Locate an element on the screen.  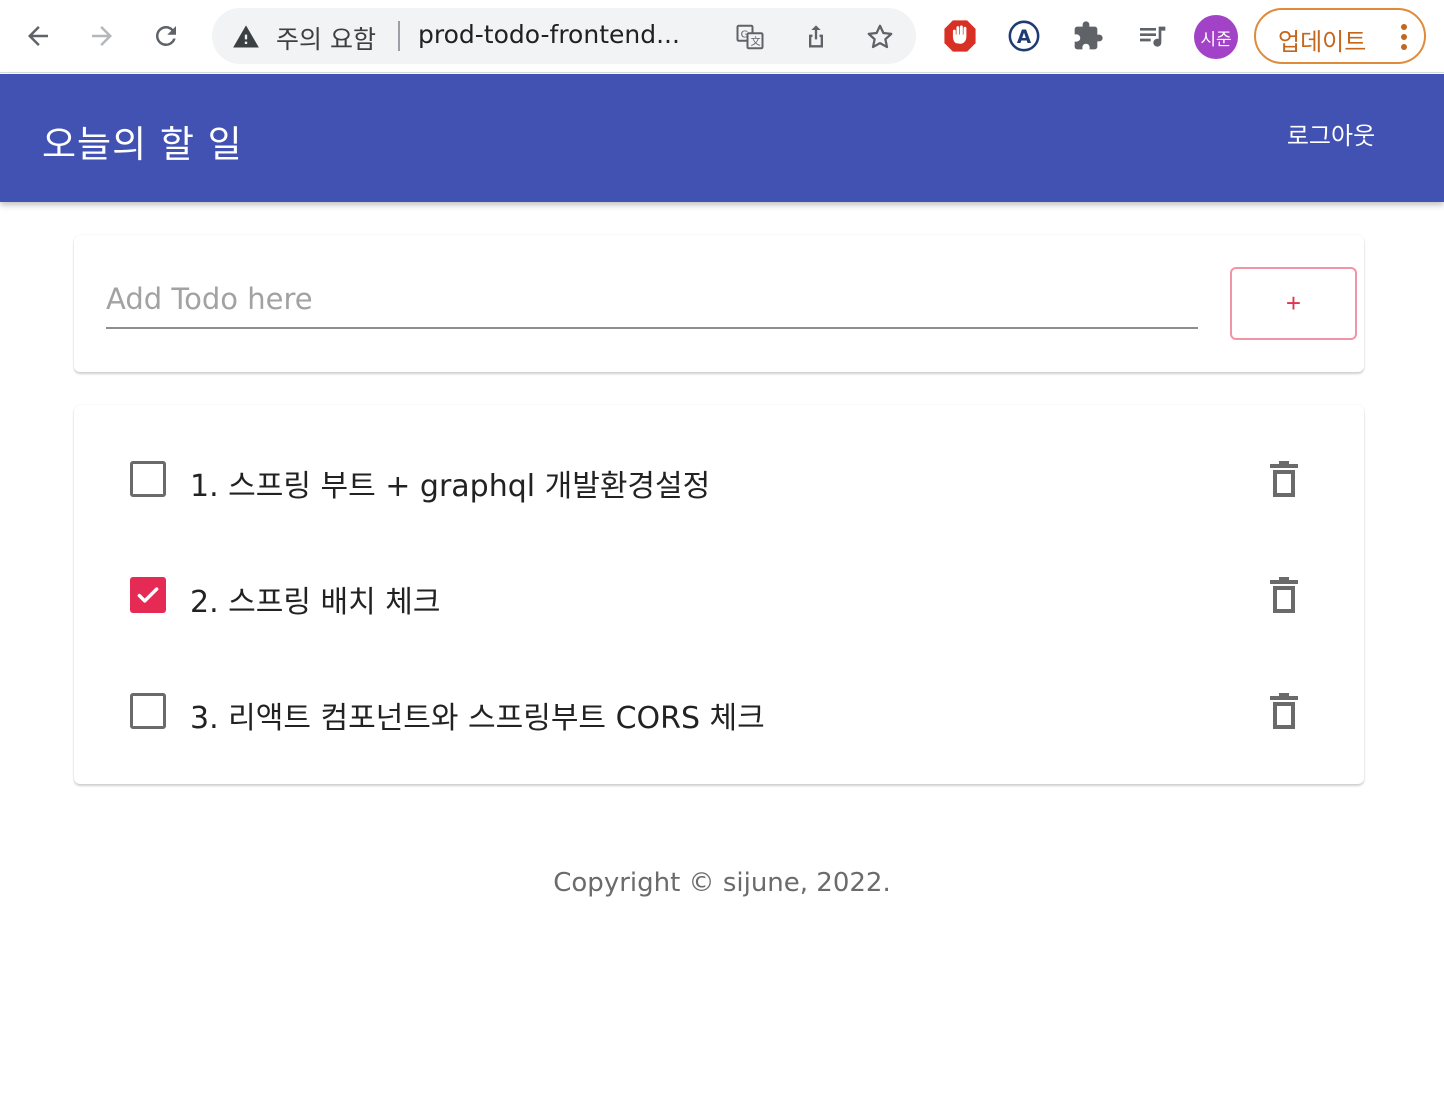
bookmark-star-icon is located at coordinates (880, 37).